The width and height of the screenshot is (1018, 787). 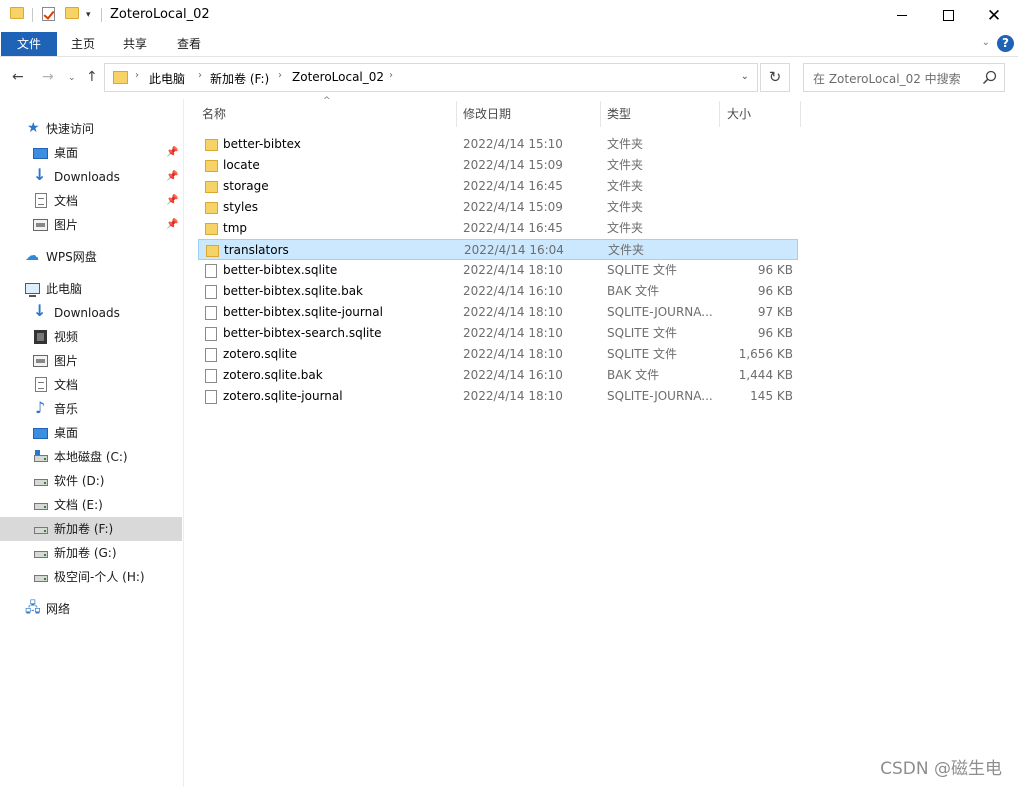 I want to click on tab-file: 文件, so click(x=29, y=44).